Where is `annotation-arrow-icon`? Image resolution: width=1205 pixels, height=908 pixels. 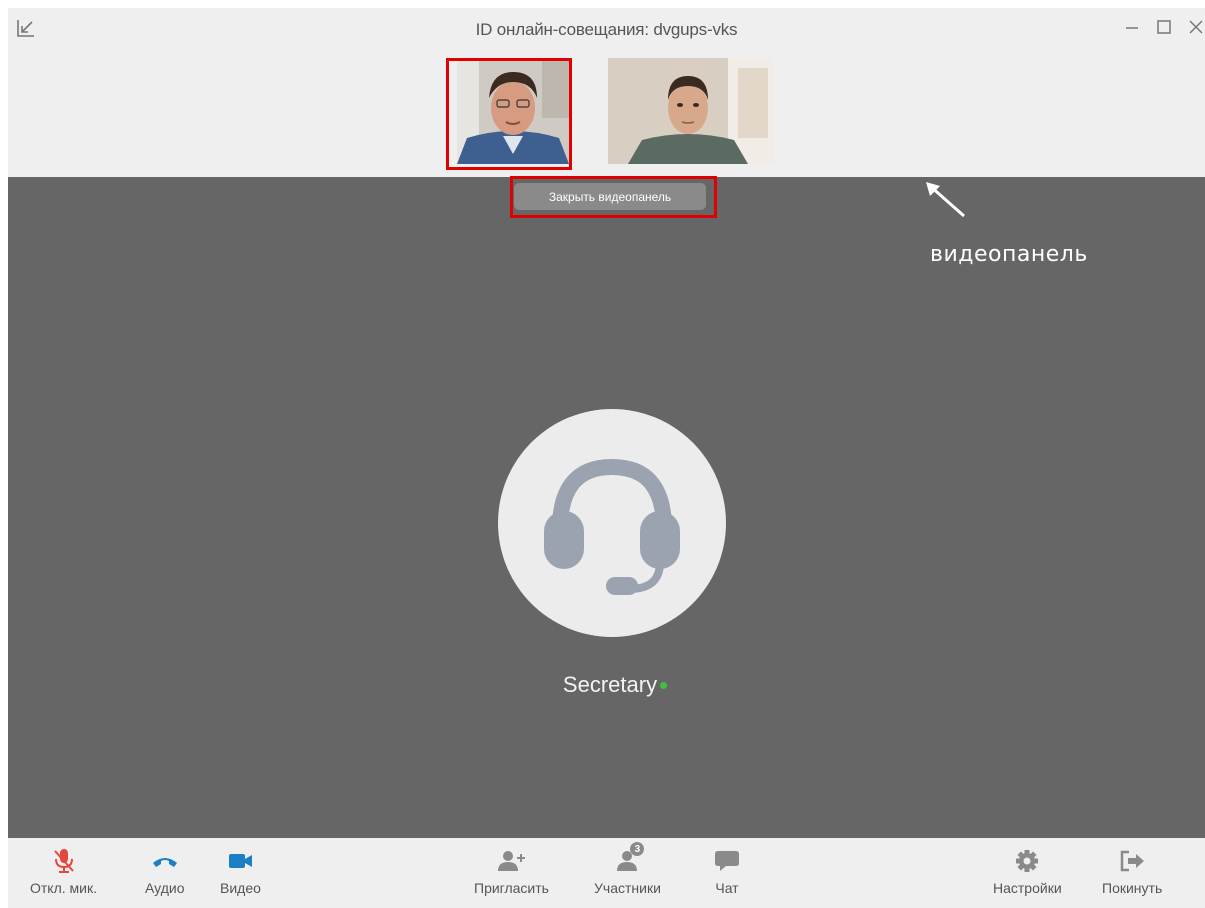
annotation-arrow-icon is located at coordinates (945, 200).